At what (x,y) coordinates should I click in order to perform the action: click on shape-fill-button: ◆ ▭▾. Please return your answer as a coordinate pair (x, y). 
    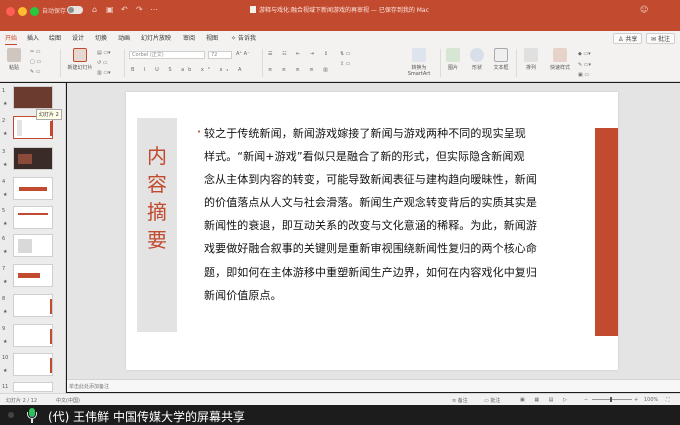
    Looking at the image, I should click on (584, 54).